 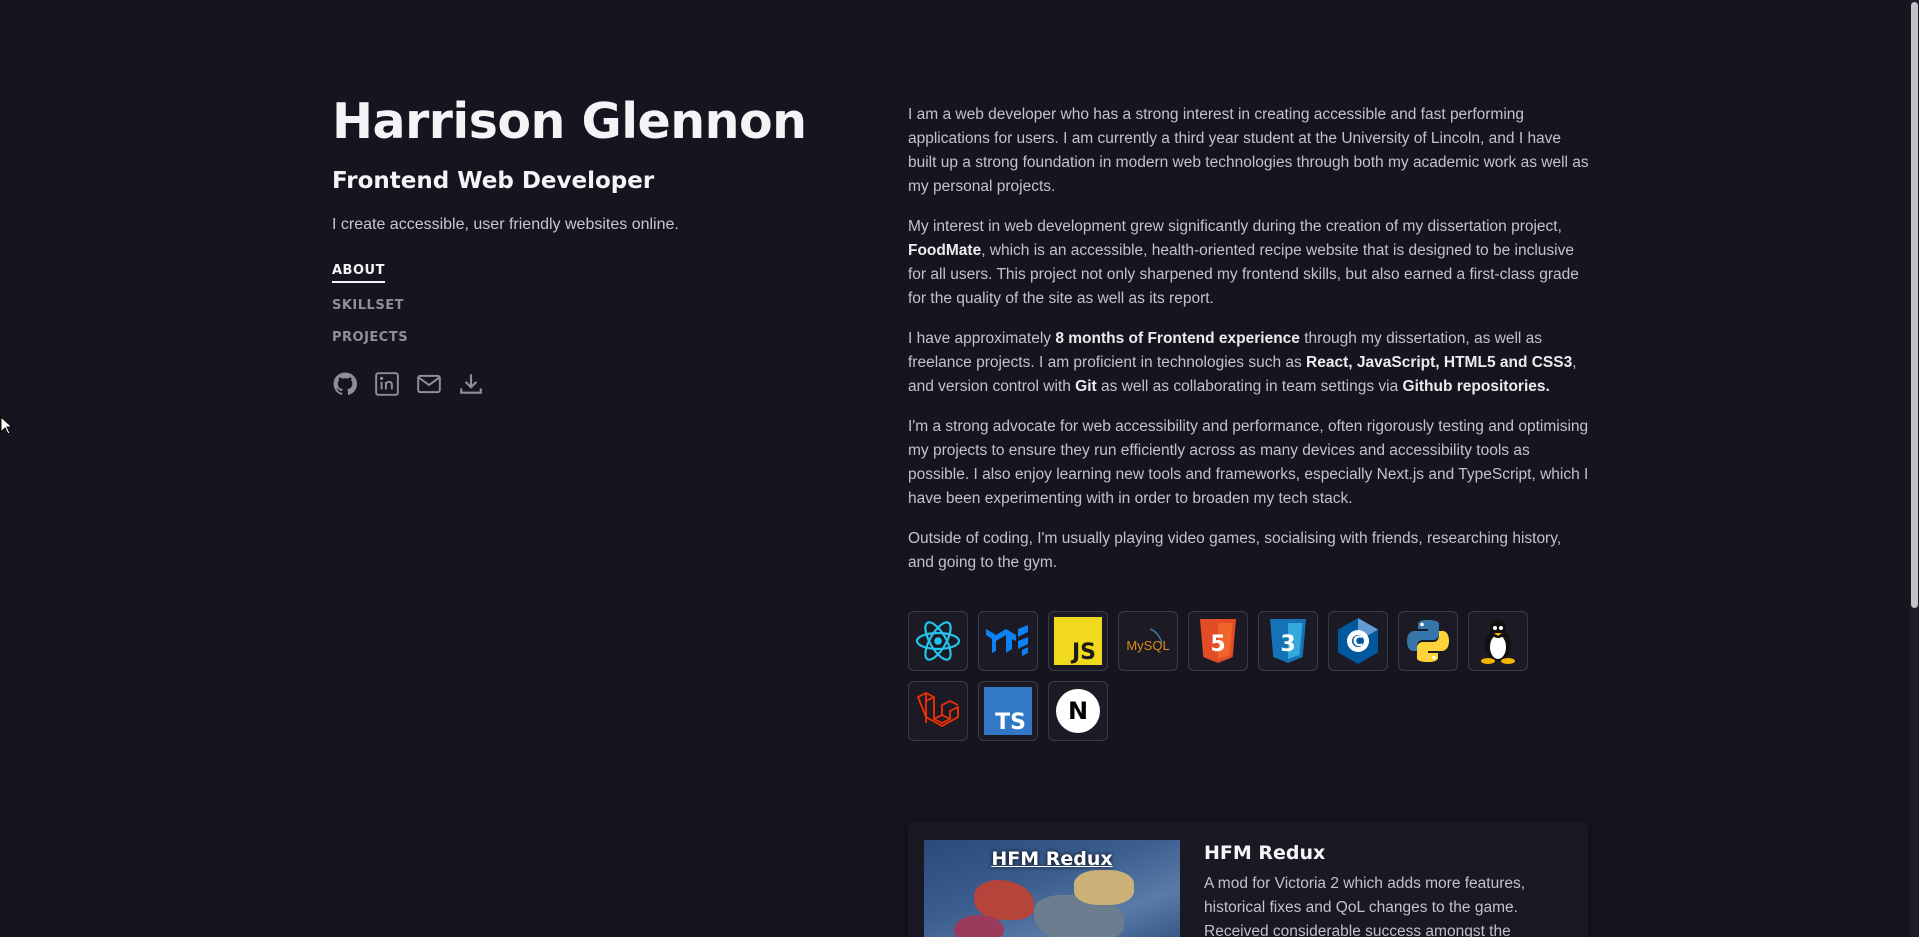 I want to click on laravel-icon, so click(x=938, y=711).